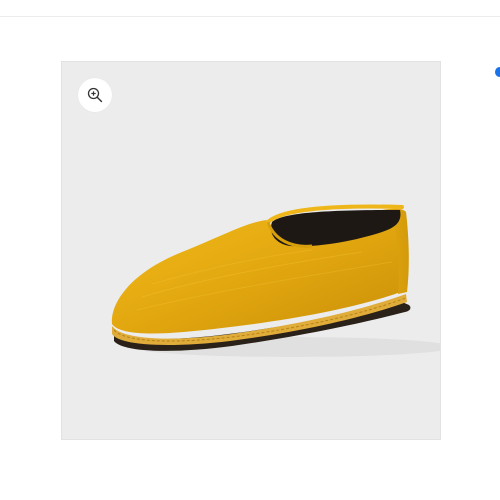 The image size is (500, 500). I want to click on header-divider, so click(250, 16).